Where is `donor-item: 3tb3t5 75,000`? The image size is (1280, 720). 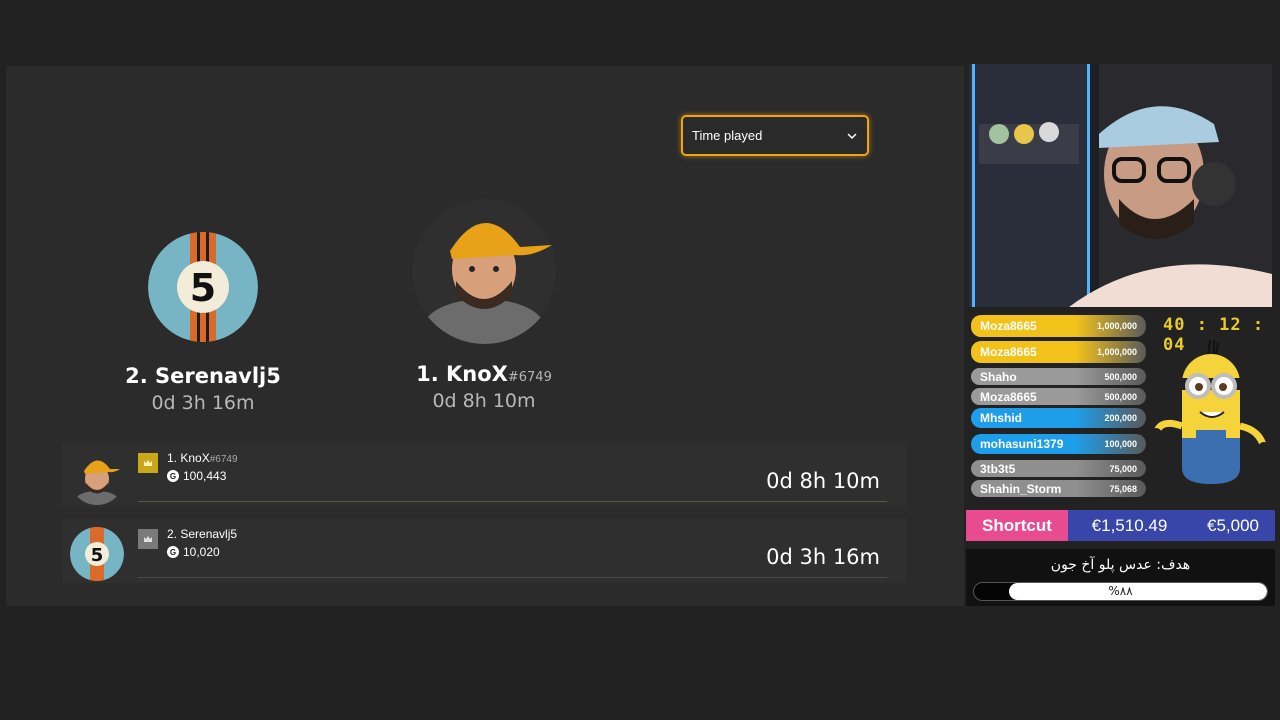
donor-item: 3tb3t5 75,000 is located at coordinates (1058, 468).